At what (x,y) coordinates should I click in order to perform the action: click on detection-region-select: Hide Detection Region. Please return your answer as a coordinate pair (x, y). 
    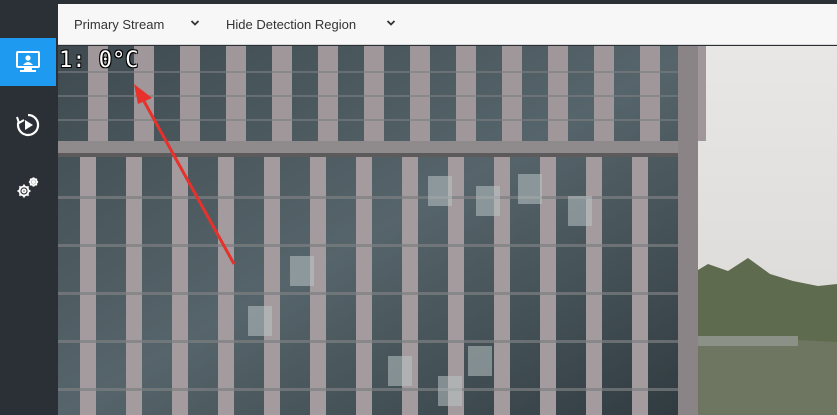
    Looking at the image, I should click on (312, 24).